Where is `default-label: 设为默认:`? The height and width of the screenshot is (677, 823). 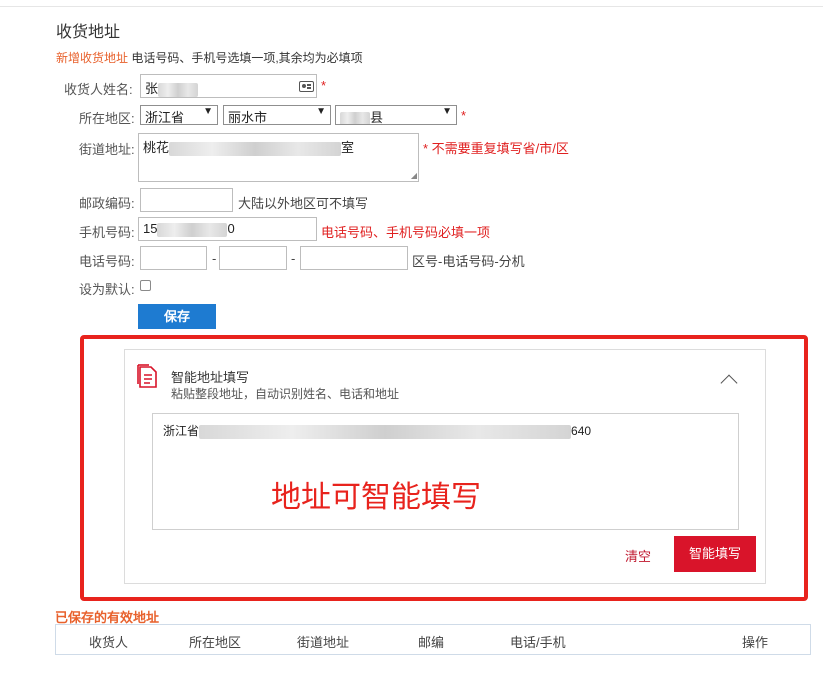 default-label: 设为默认: is located at coordinates (107, 289).